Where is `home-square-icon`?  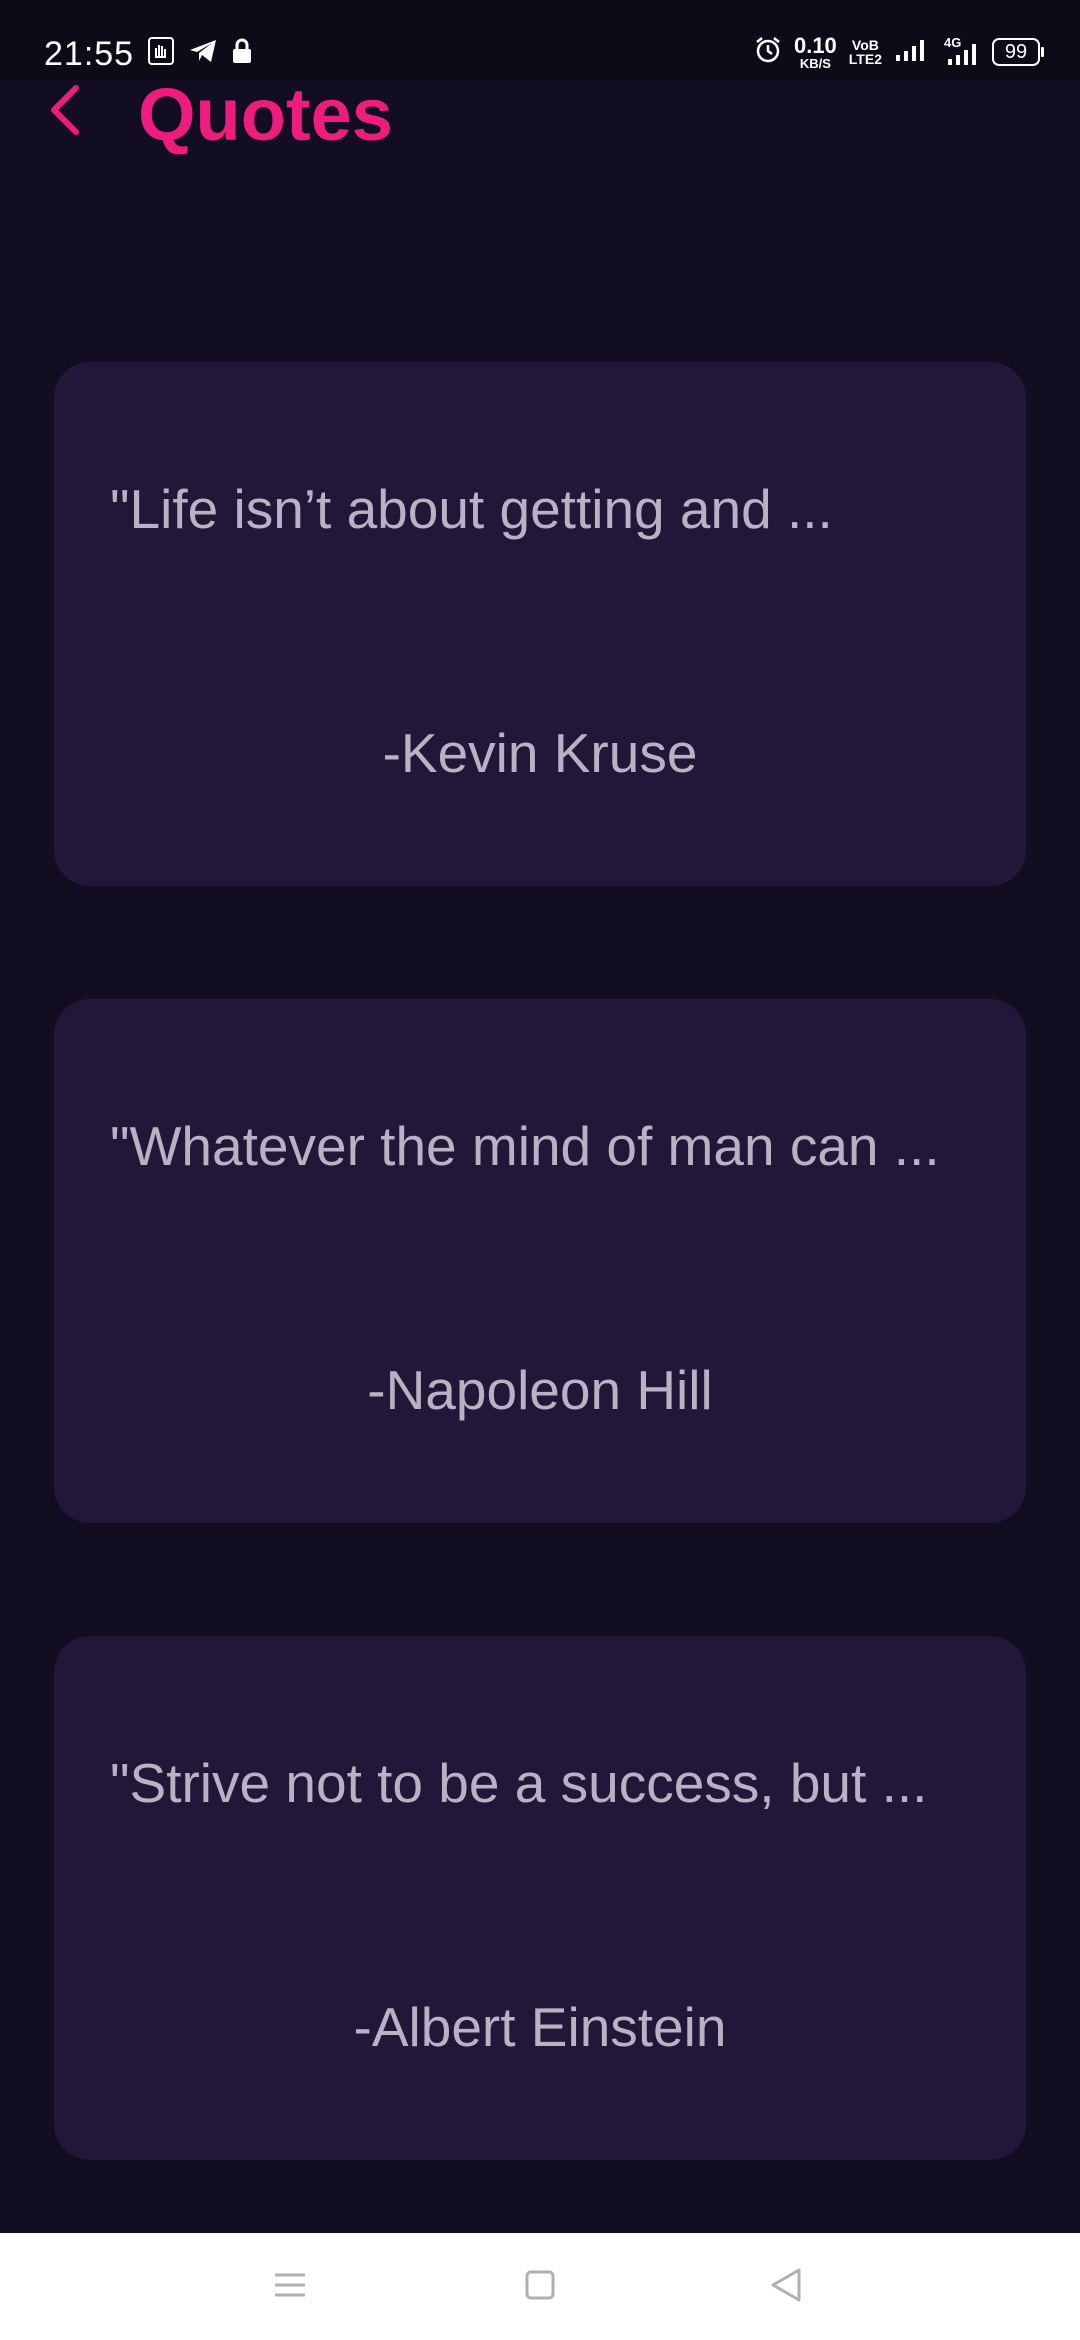
home-square-icon is located at coordinates (540, 2287).